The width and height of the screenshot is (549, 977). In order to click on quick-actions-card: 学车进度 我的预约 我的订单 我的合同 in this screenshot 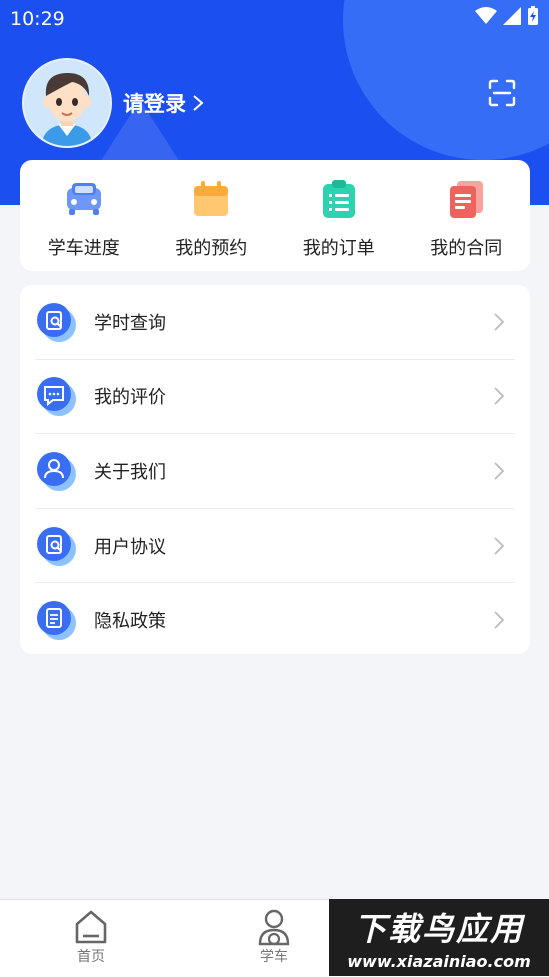, I will do `click(275, 215)`.